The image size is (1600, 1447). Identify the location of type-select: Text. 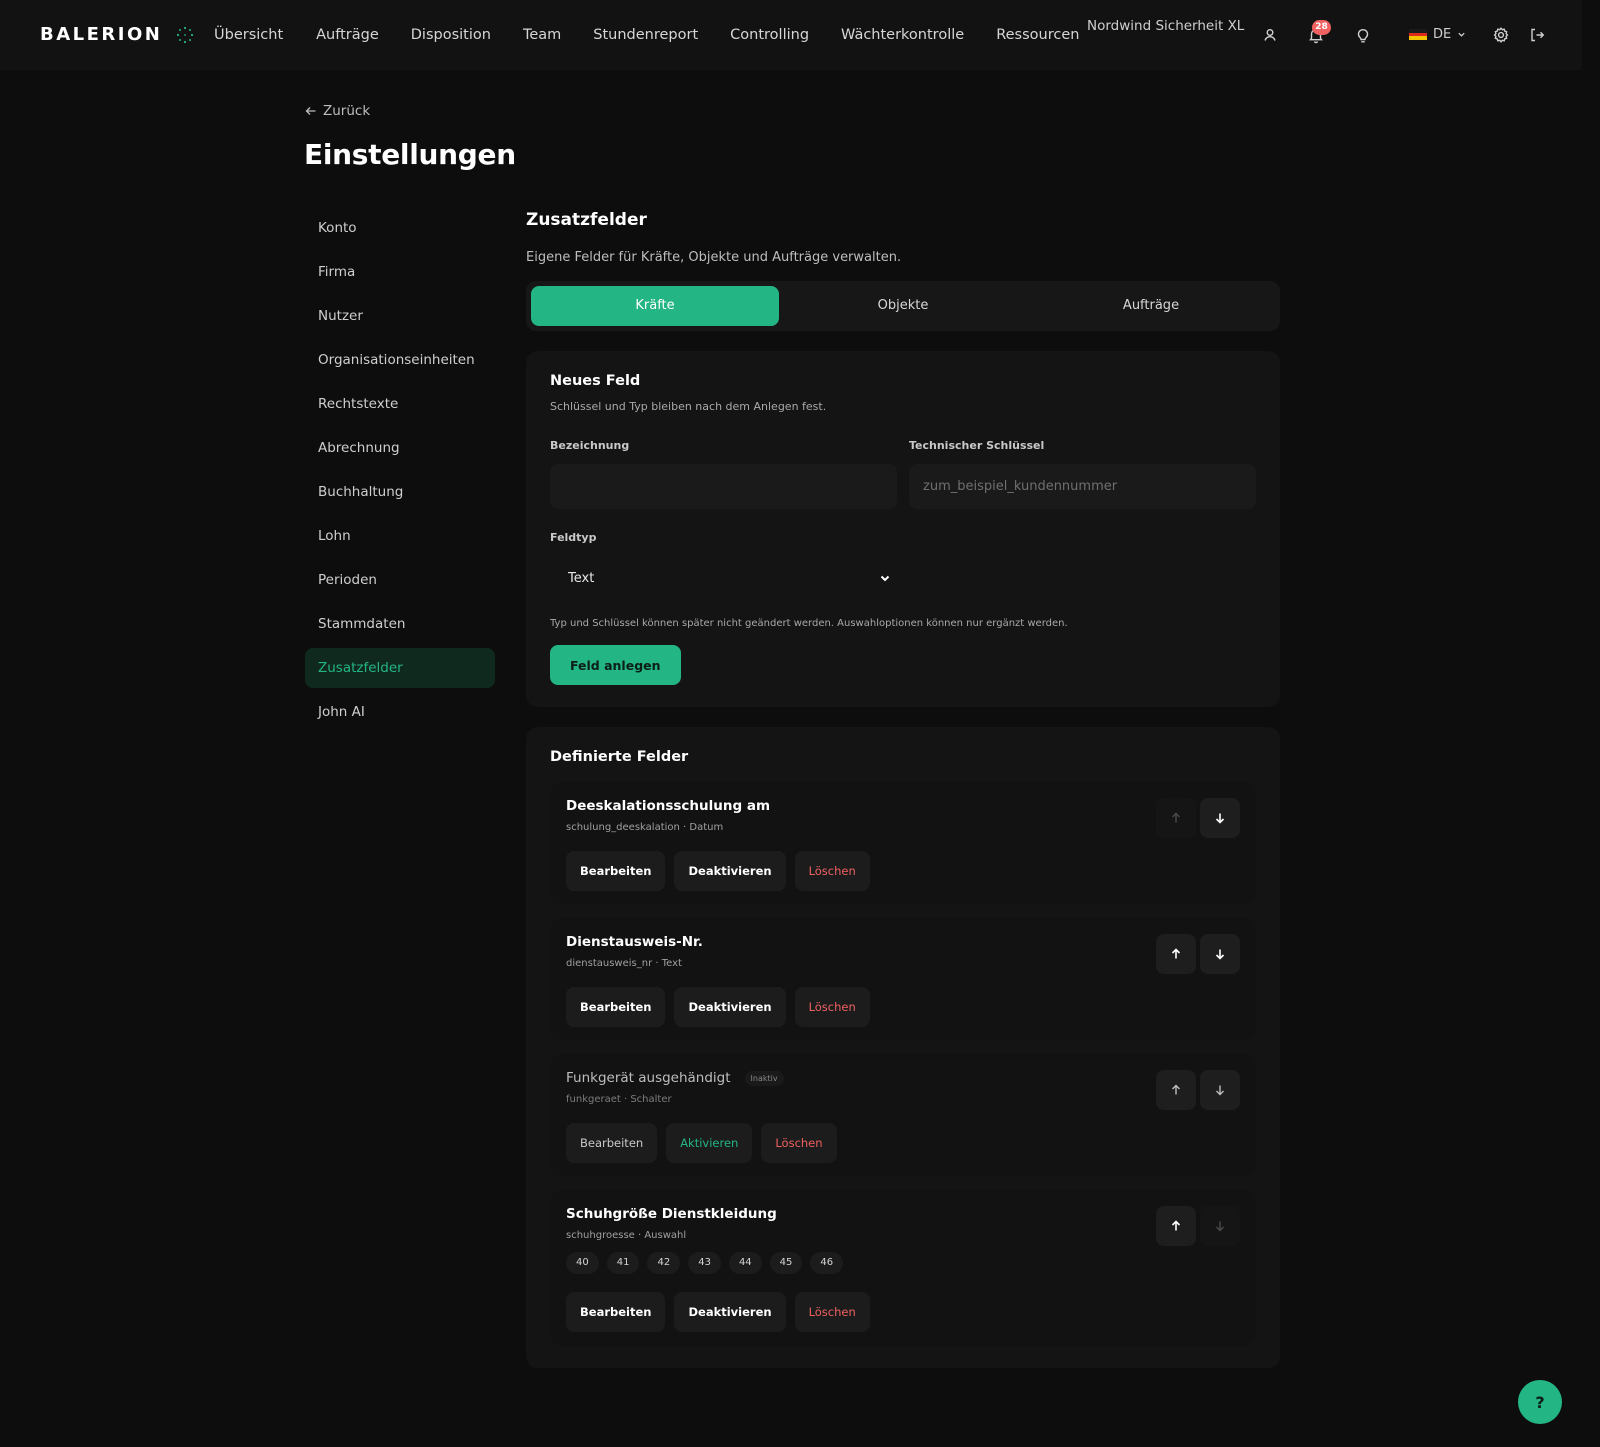
(724, 578).